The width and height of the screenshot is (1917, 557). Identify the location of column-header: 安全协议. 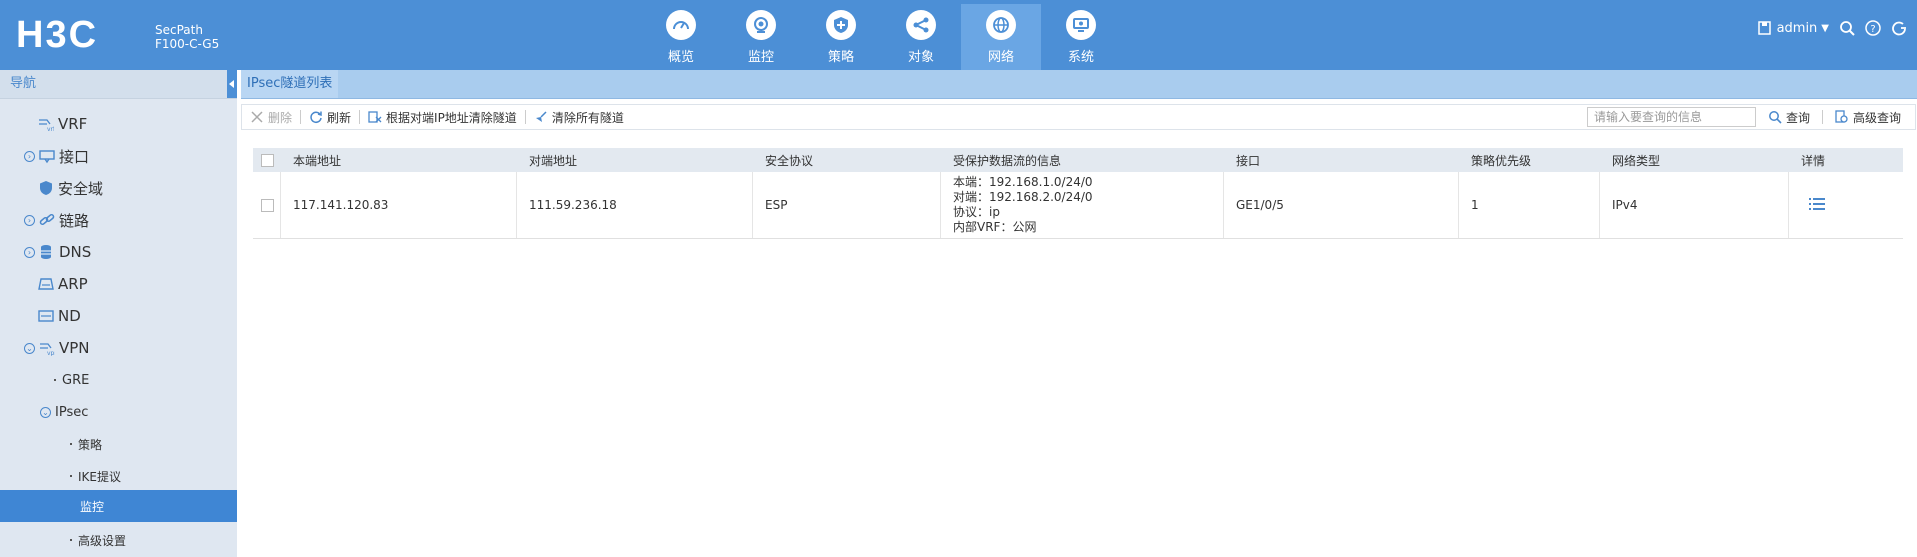
(847, 160).